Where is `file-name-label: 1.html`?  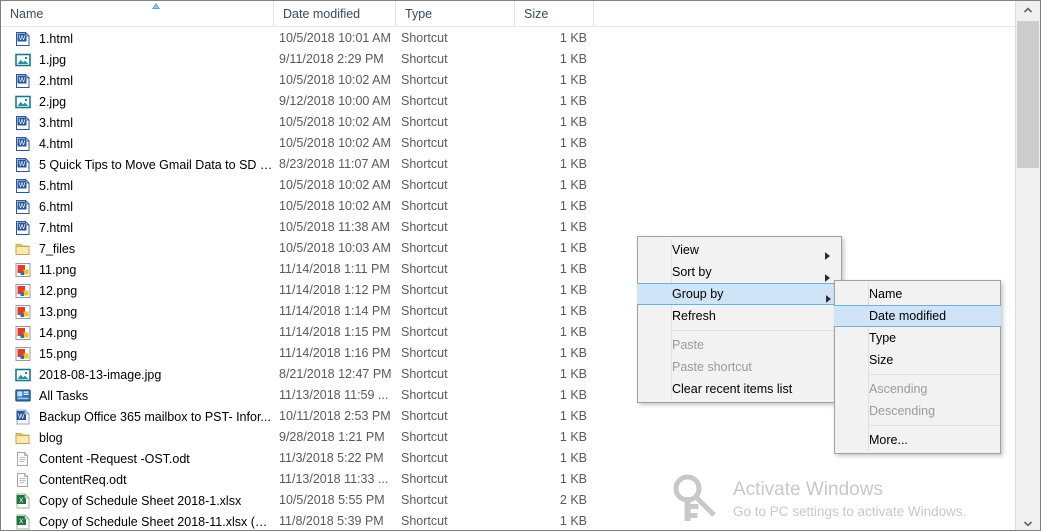 file-name-label: 1.html is located at coordinates (56, 38).